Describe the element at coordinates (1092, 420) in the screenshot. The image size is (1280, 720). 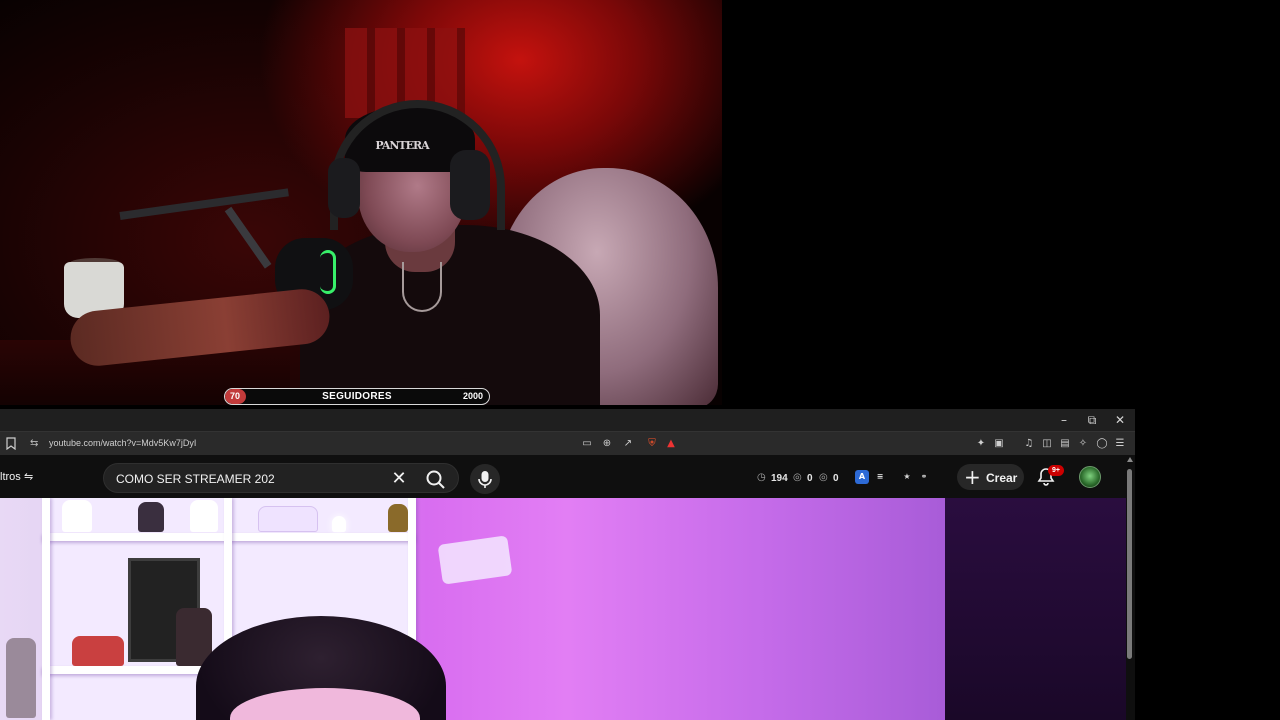
I see `restore-icon: ⧉` at that location.